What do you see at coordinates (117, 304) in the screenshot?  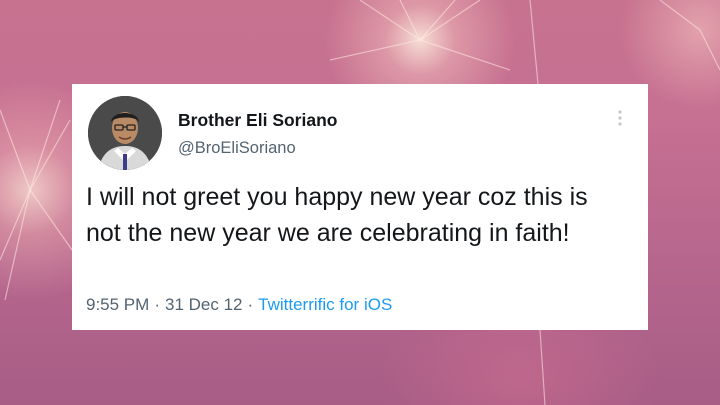 I see `tweet-time: 9:55 PM` at bounding box center [117, 304].